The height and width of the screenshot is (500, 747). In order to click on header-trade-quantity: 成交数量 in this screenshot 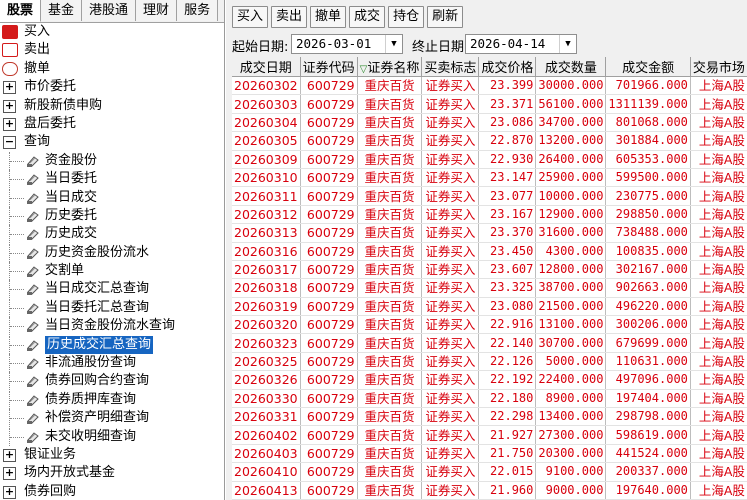, I will do `click(571, 67)`.